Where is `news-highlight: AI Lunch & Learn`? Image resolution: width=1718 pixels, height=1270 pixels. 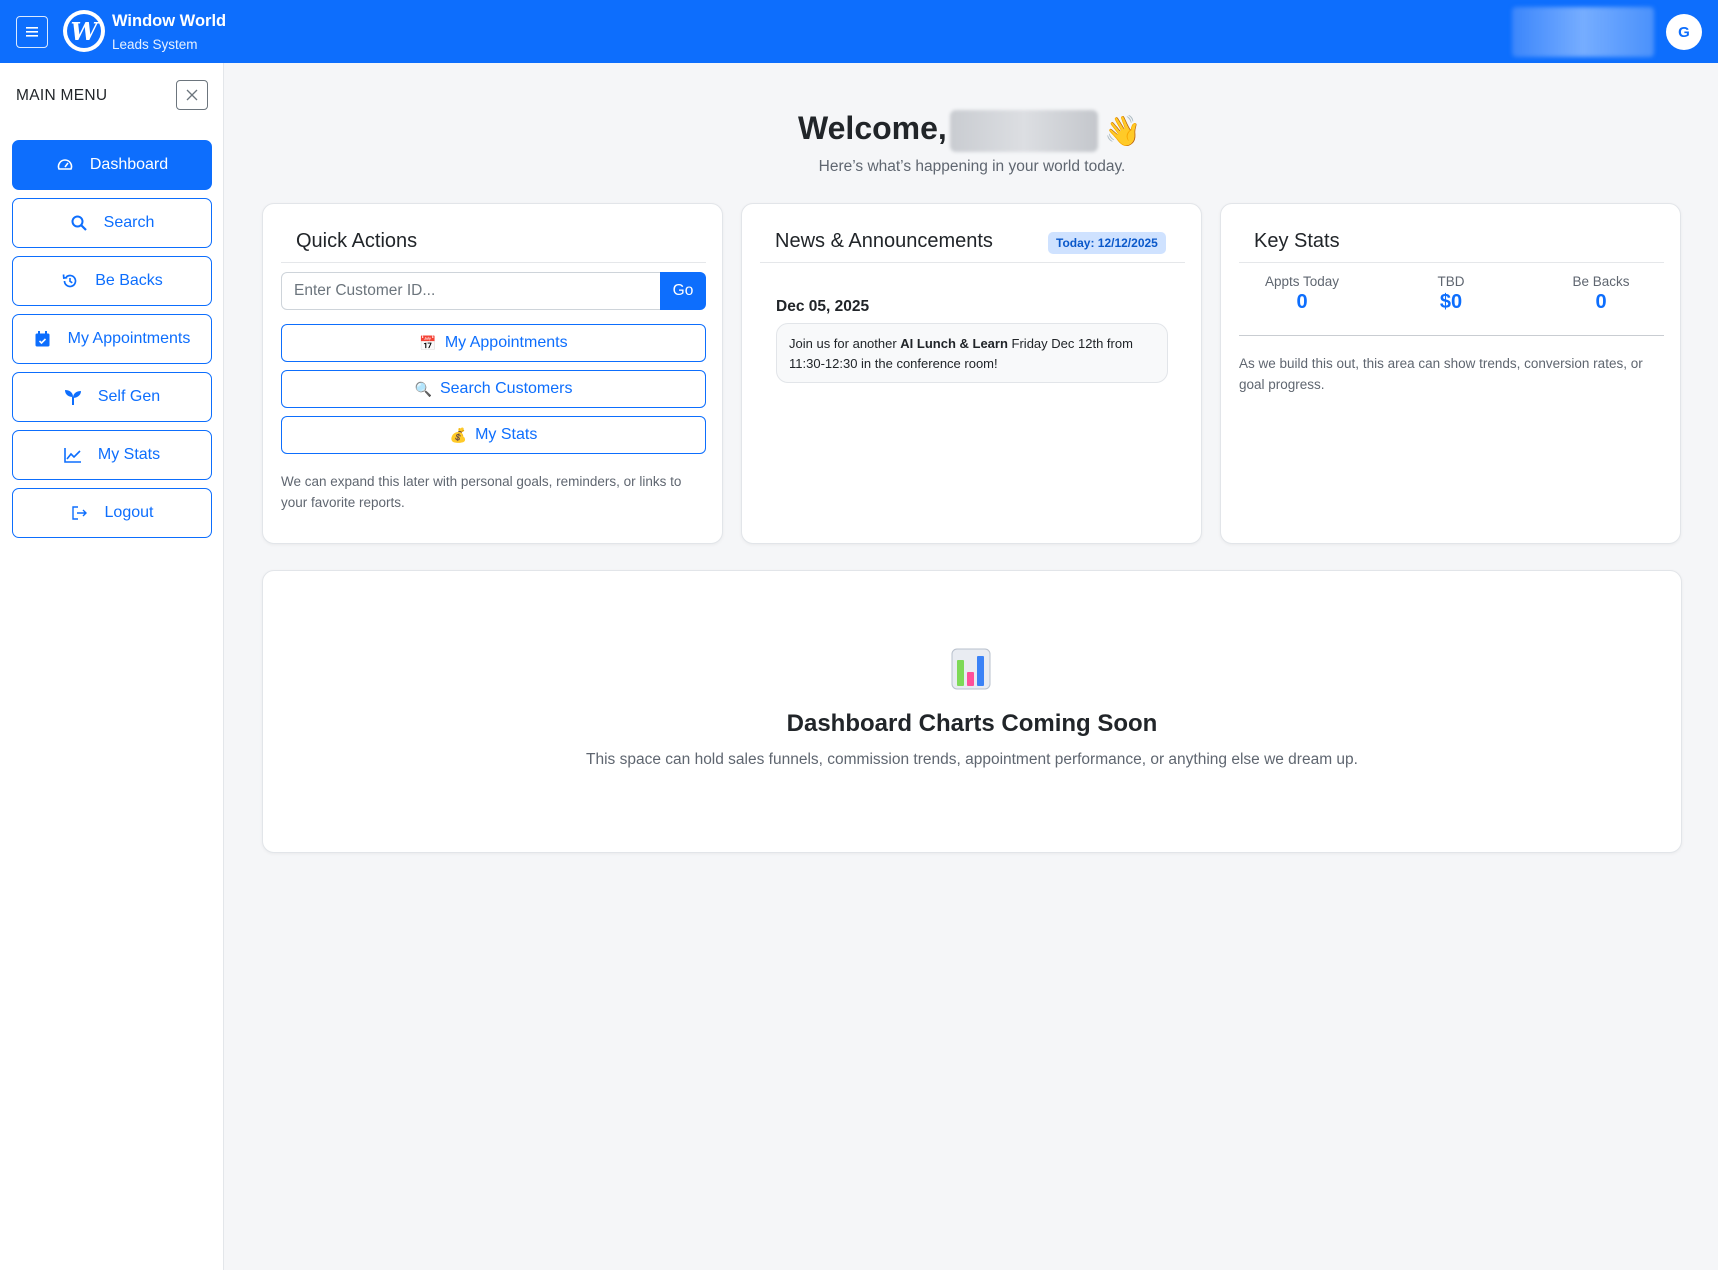
news-highlight: AI Lunch & Learn is located at coordinates (954, 343).